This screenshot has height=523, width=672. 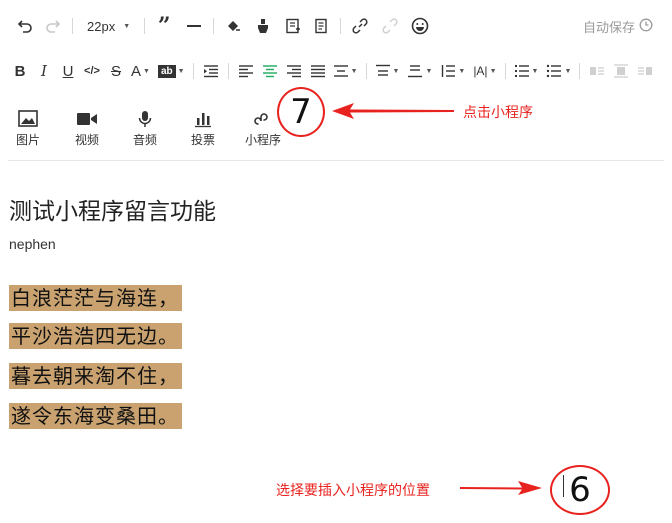 I want to click on step-6-number: 6, so click(x=580, y=490).